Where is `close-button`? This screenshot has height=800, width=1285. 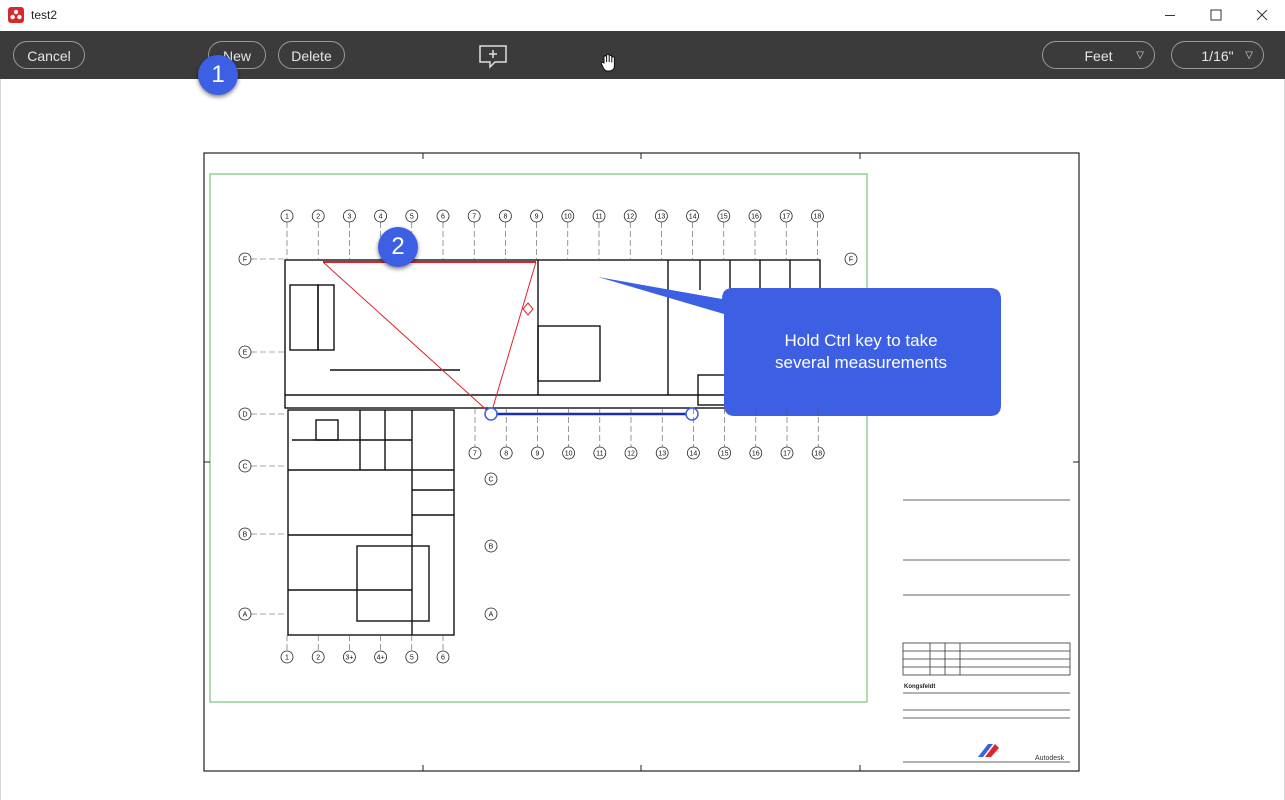 close-button is located at coordinates (1262, 15).